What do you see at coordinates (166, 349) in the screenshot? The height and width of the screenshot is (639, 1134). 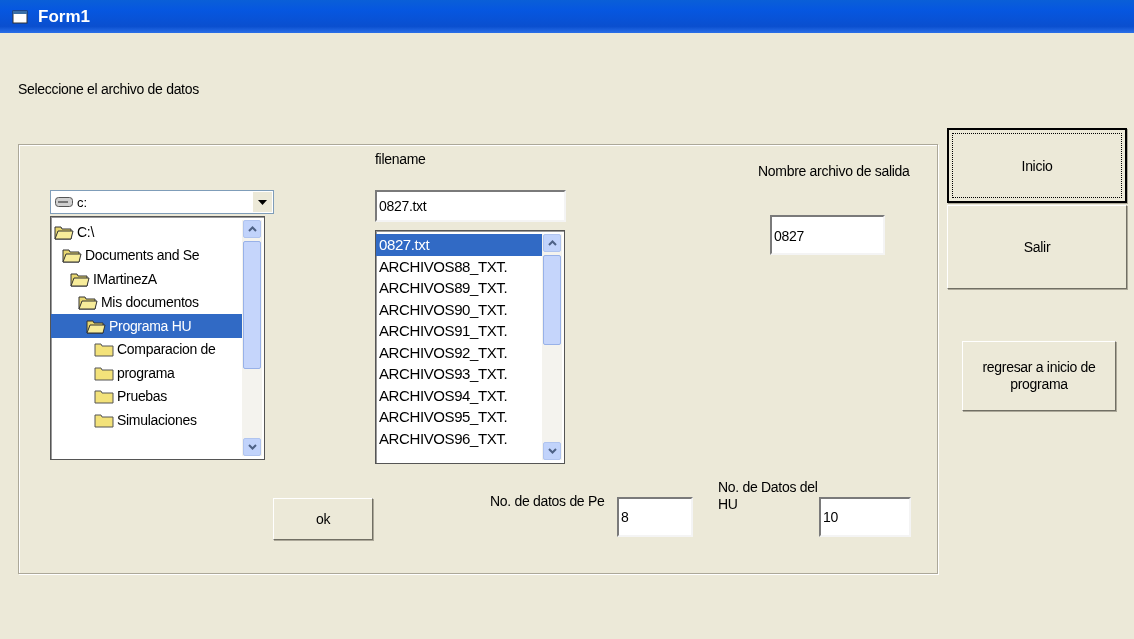 I see `folder-item: Comparacion de` at bounding box center [166, 349].